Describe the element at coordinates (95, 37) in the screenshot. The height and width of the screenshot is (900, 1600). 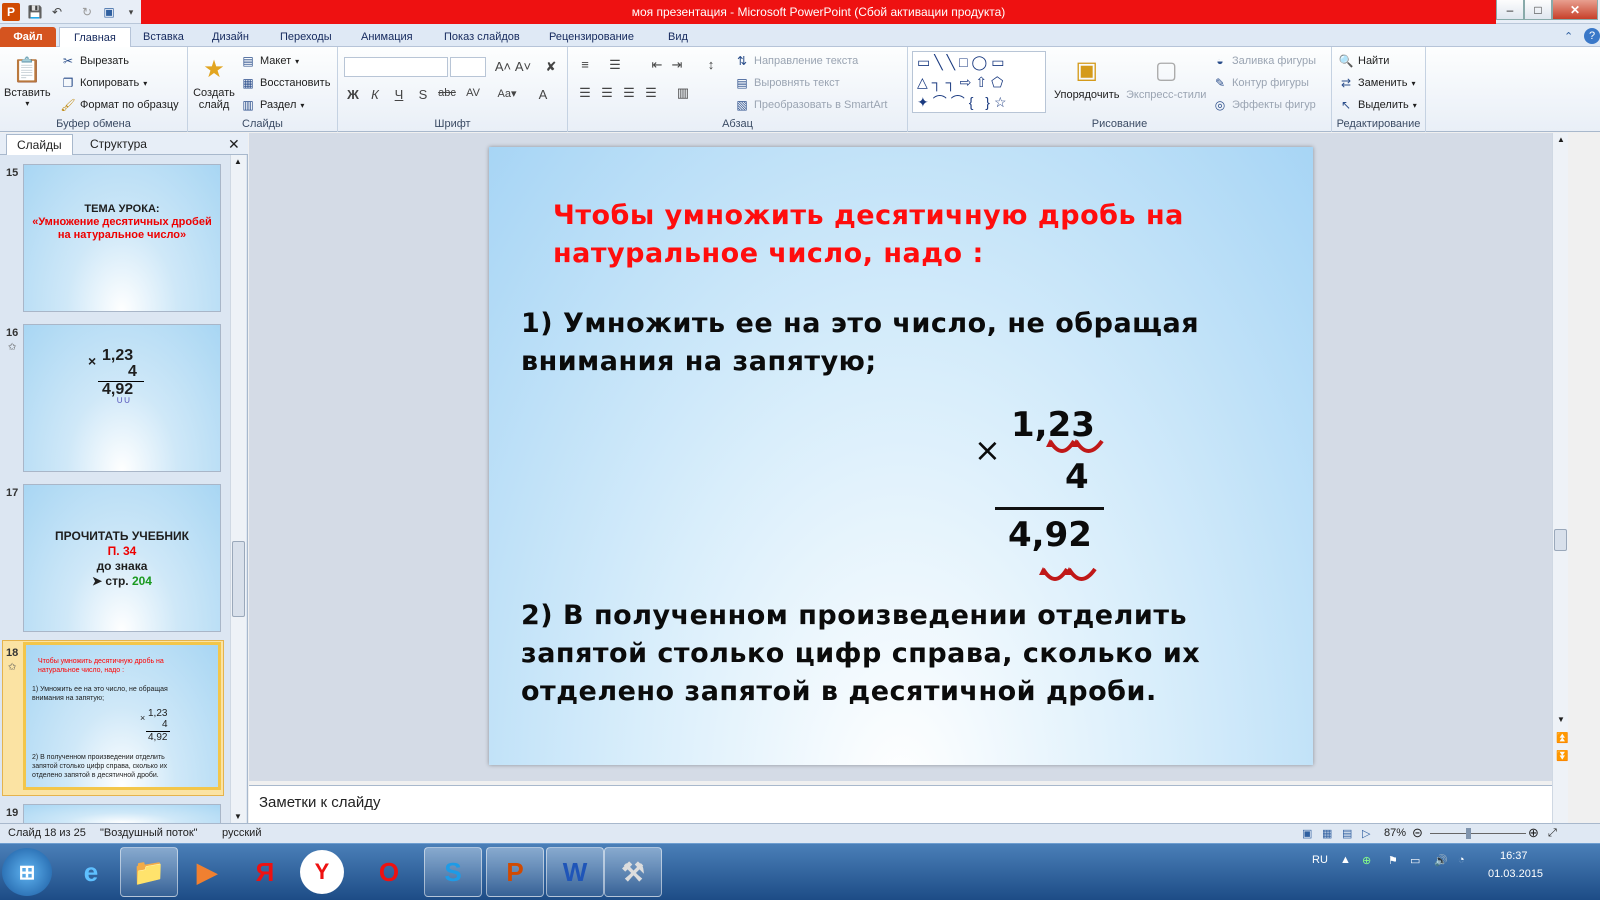
I see `tab-home: Главная` at that location.